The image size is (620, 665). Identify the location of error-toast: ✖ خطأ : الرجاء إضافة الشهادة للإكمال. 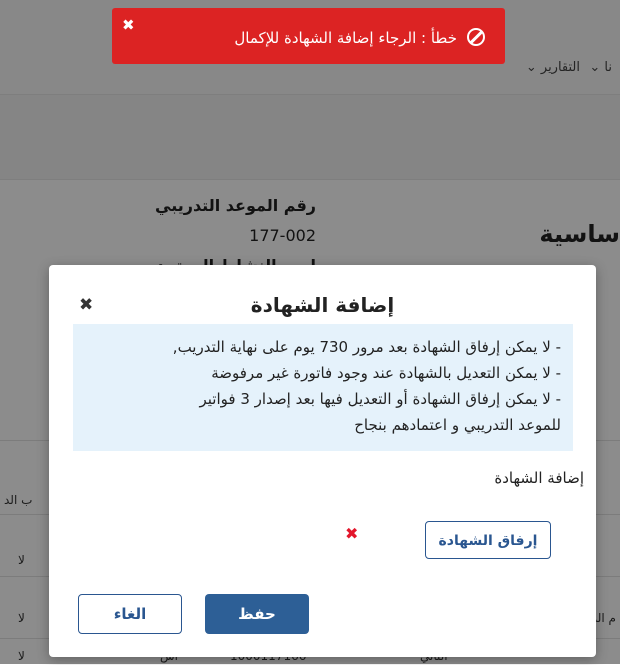
(308, 36).